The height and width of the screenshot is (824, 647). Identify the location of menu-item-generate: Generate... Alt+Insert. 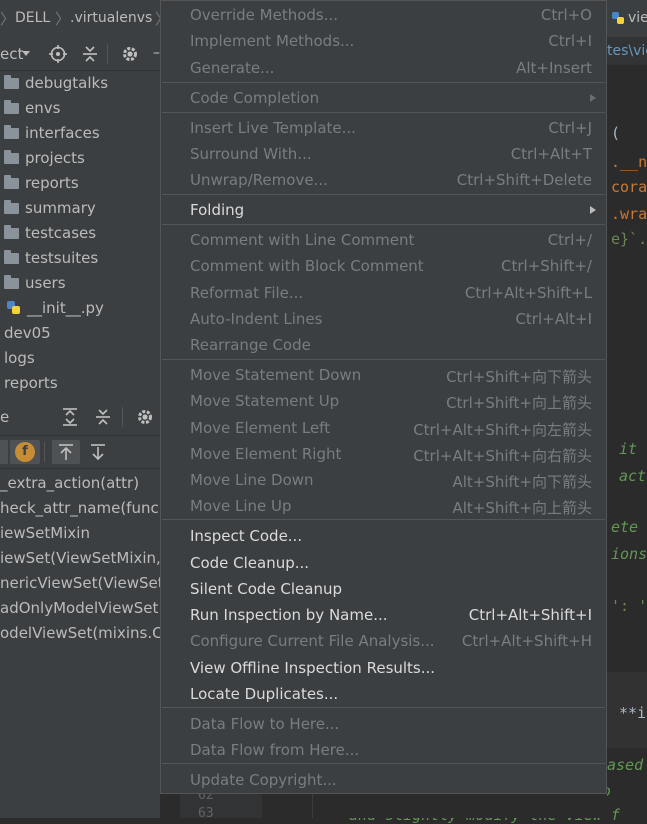
(383, 68).